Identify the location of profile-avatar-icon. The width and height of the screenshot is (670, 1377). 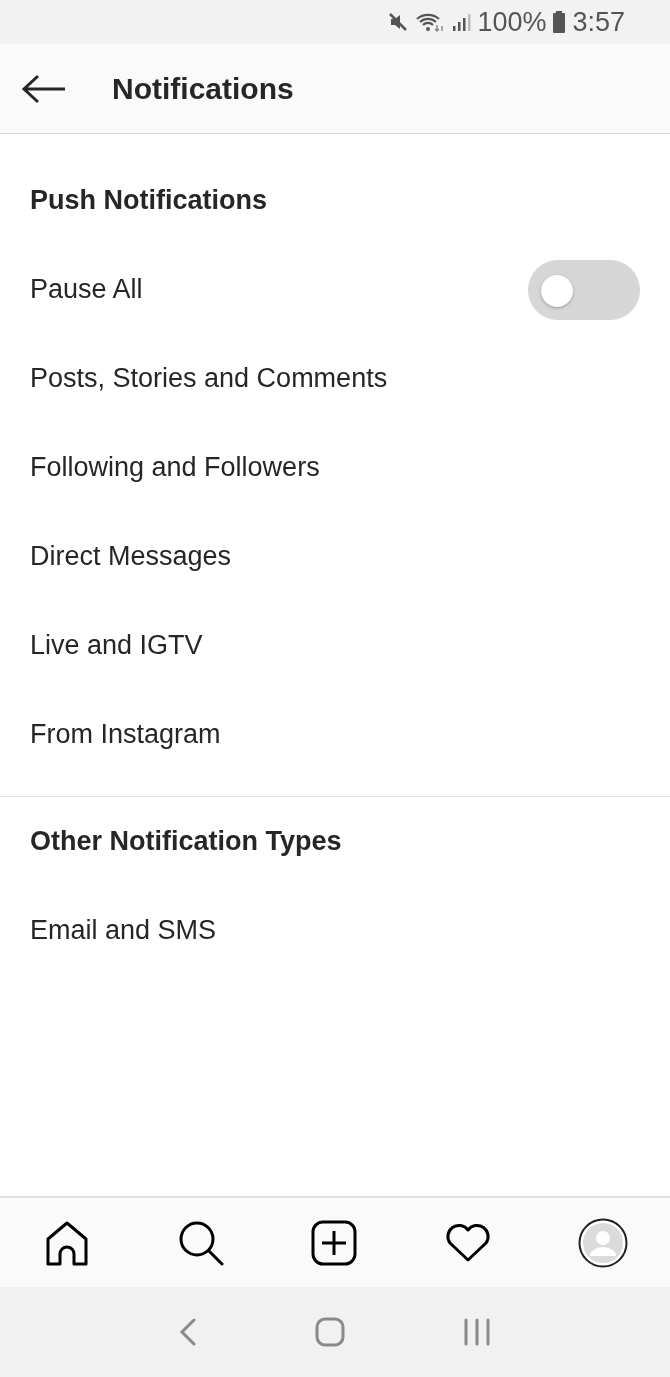
(603, 1242).